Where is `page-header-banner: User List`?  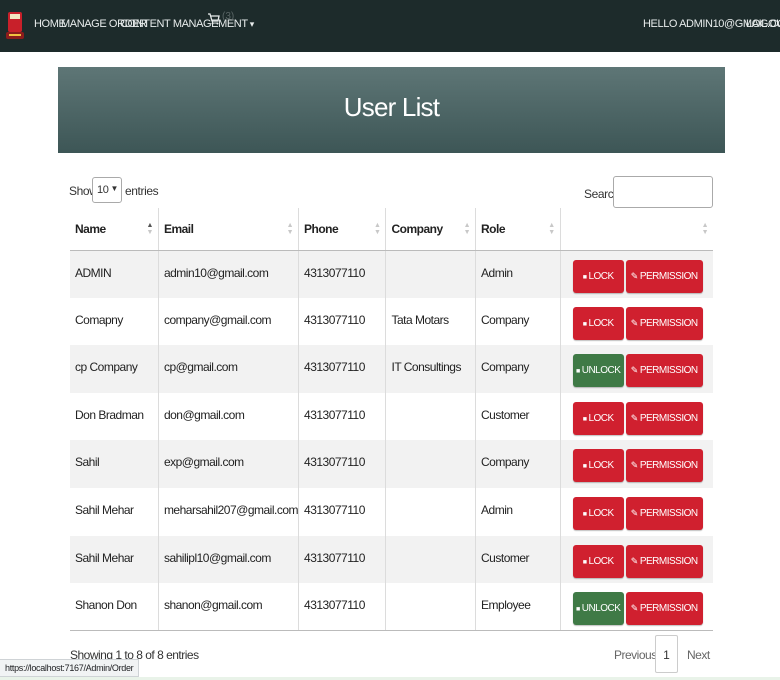
page-header-banner: User List is located at coordinates (391, 110).